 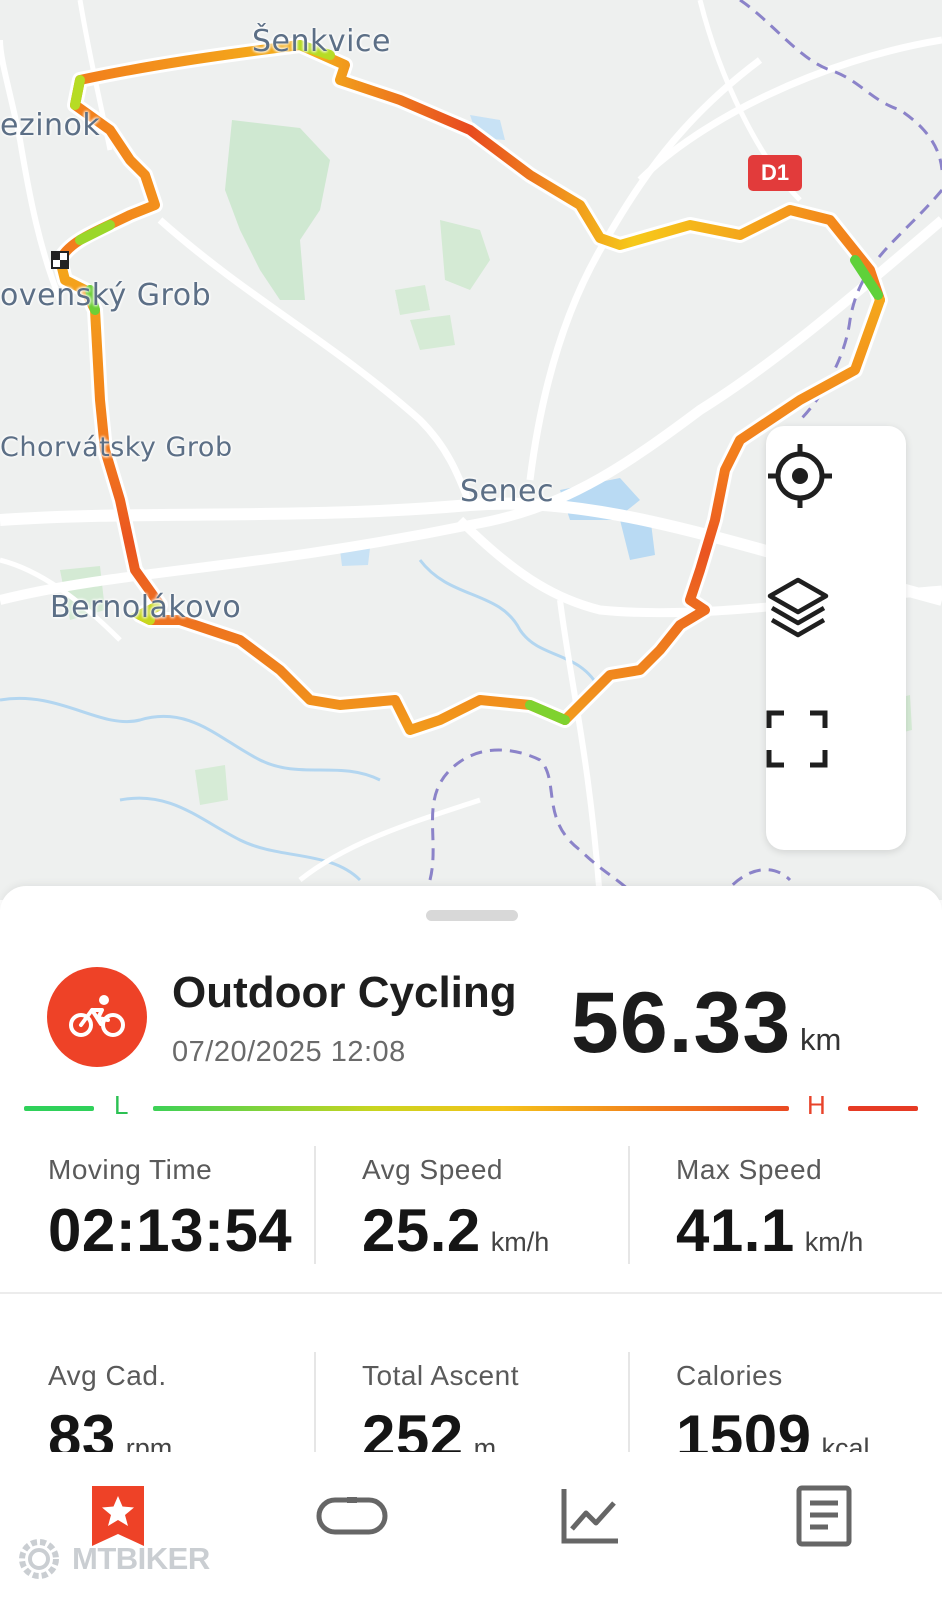 I want to click on layers-icon, so click(x=798, y=607).